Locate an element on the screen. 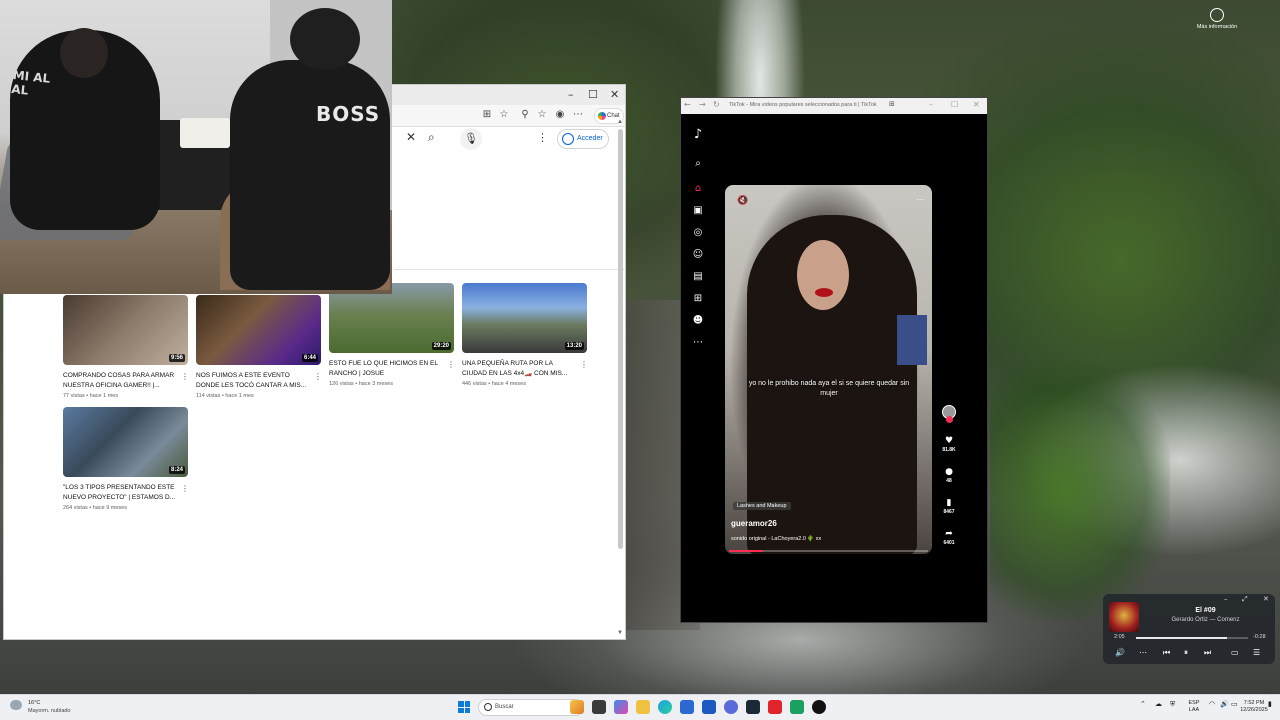  refresh-icon: ↻ is located at coordinates (716, 104).